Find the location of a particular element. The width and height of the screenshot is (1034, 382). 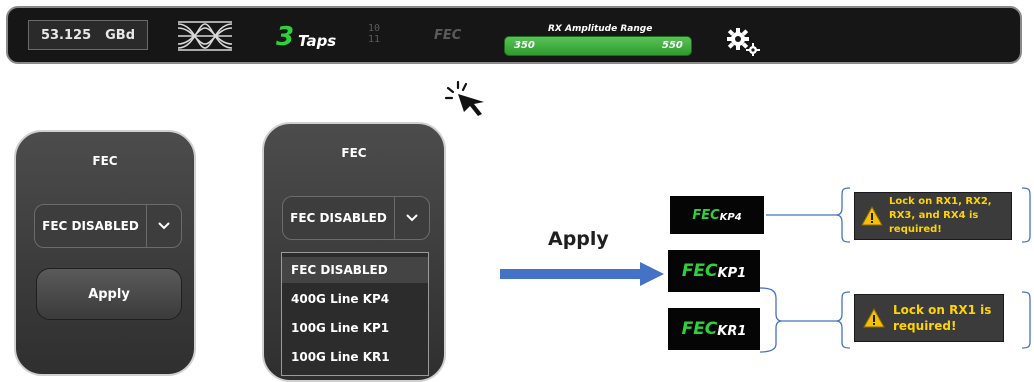

fec-toolbar-button: FEC is located at coordinates (447, 35).